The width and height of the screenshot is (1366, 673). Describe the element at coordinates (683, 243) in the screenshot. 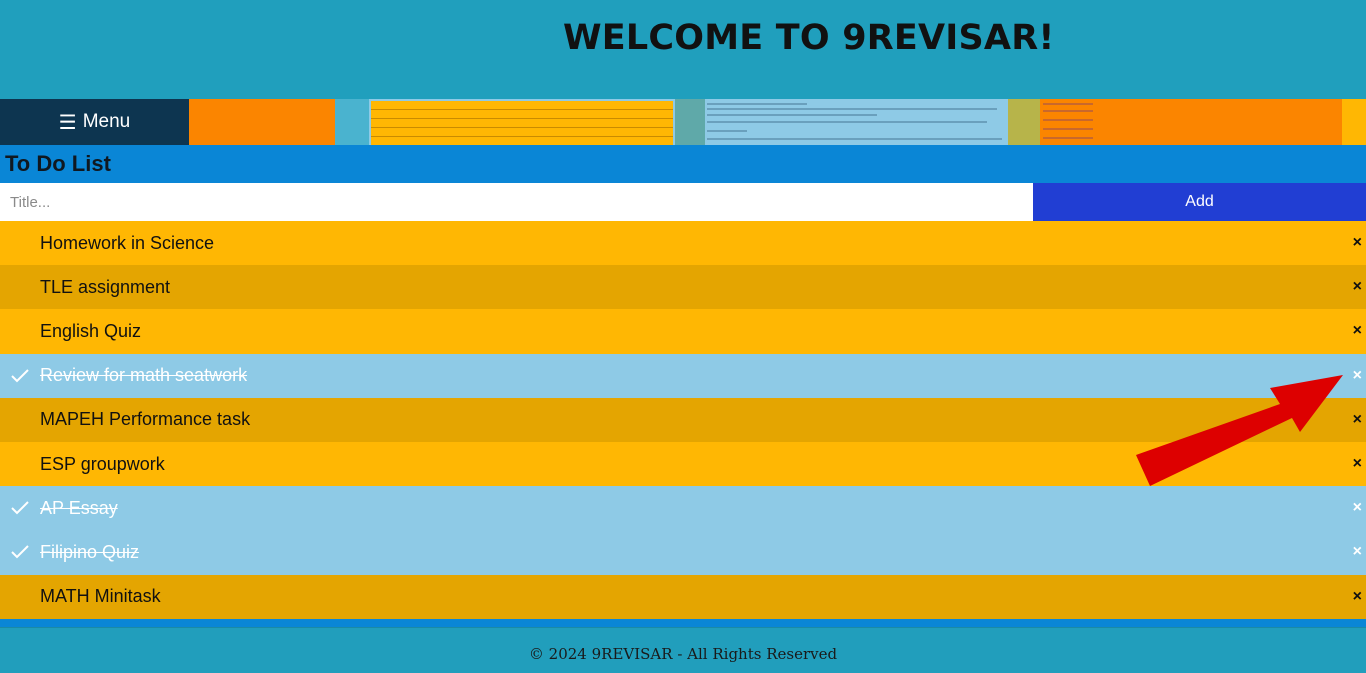

I see `todo-item: Homework in Science ×` at that location.